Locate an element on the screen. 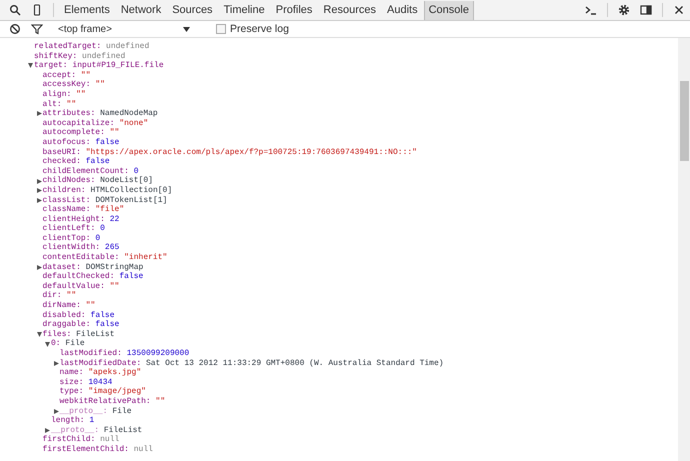 The image size is (690, 461). property-key: relatedTarget: is located at coordinates (68, 47).